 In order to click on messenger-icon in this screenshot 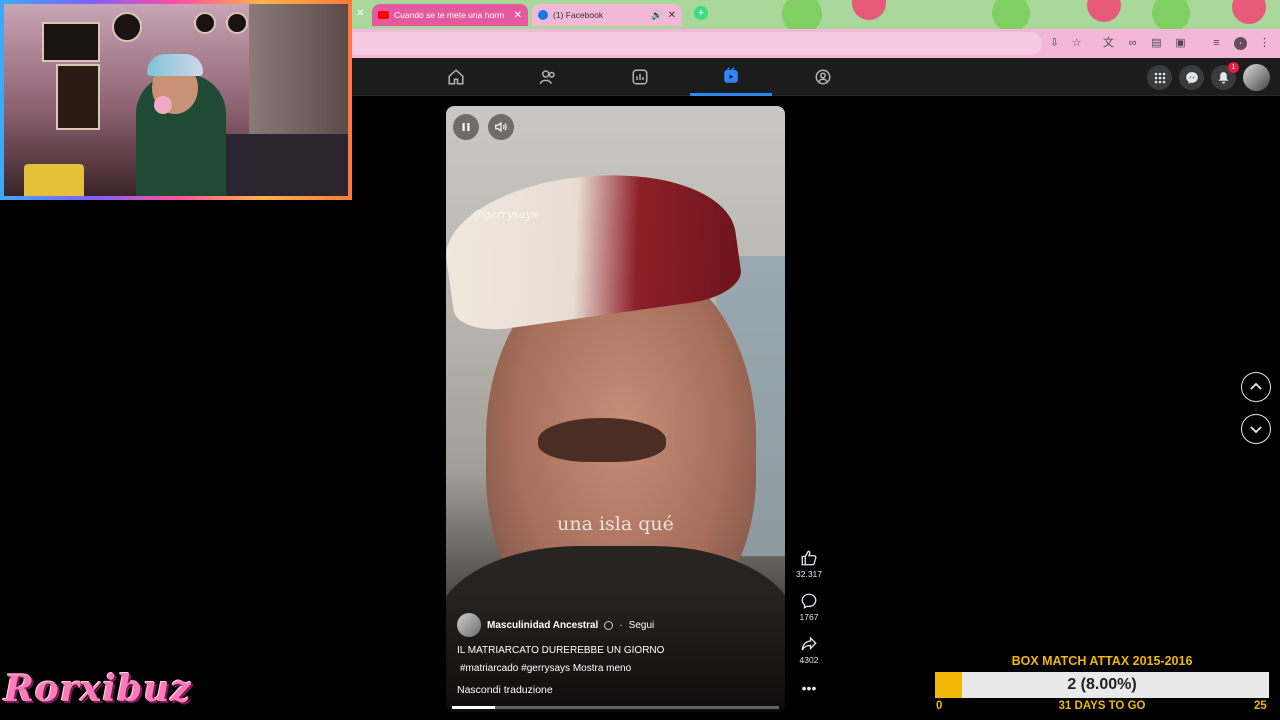, I will do `click(1191, 77)`.